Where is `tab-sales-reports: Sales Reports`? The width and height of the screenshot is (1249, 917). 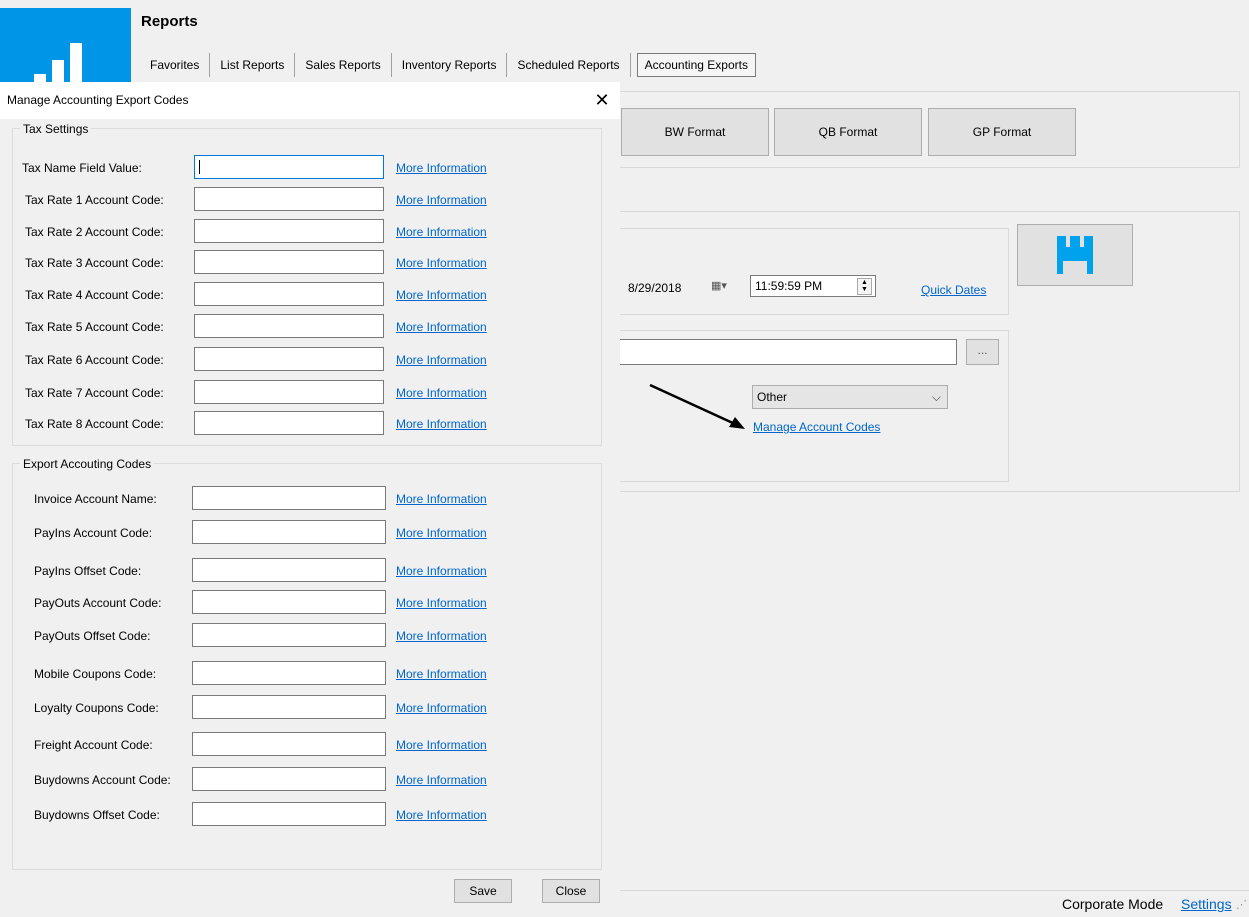 tab-sales-reports: Sales Reports is located at coordinates (343, 65).